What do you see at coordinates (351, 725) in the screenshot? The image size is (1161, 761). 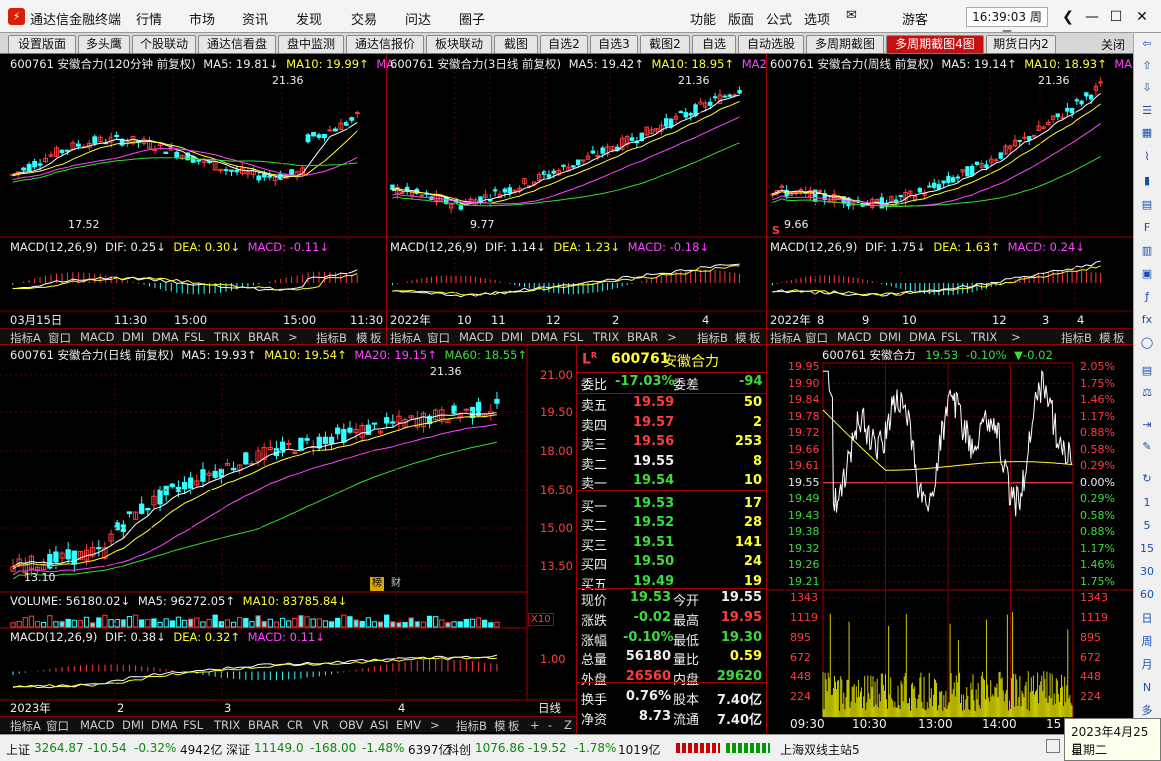 I see `tab-obv: OBV` at bounding box center [351, 725].